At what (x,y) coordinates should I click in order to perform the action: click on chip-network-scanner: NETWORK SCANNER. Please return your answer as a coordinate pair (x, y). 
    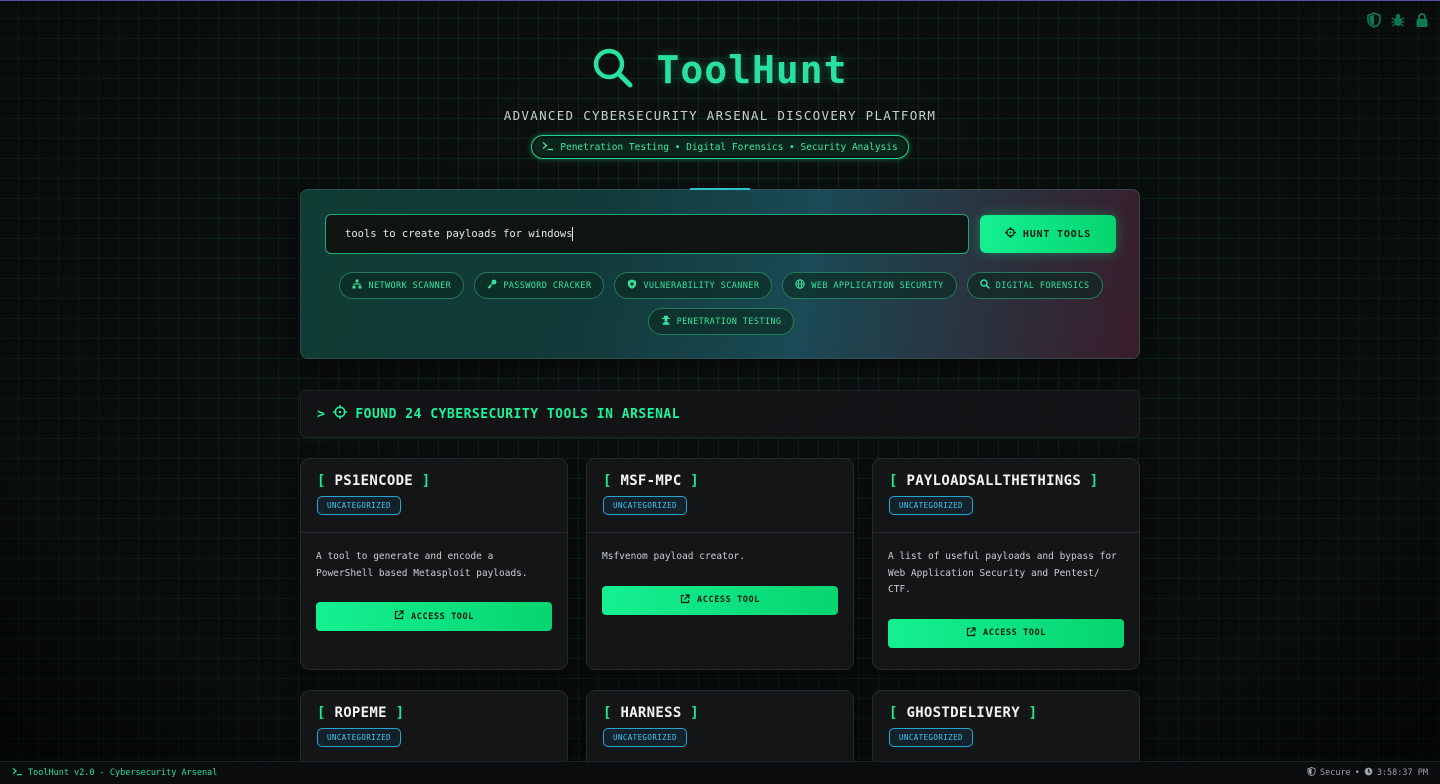
    Looking at the image, I should click on (402, 285).